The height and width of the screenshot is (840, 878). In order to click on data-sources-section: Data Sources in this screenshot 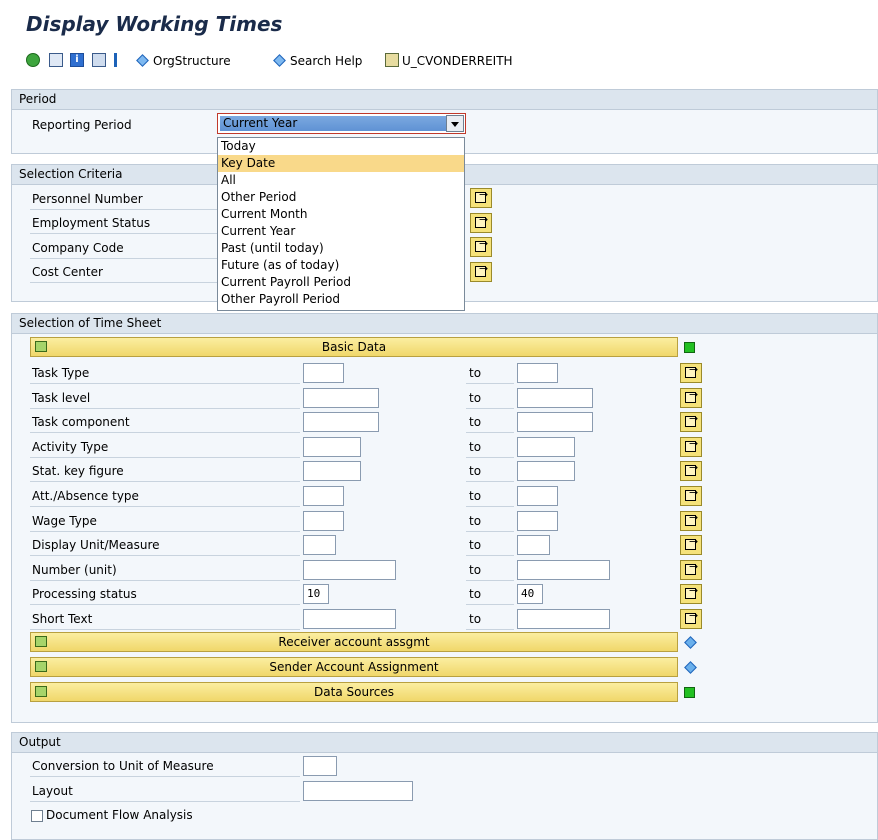, I will do `click(354, 692)`.